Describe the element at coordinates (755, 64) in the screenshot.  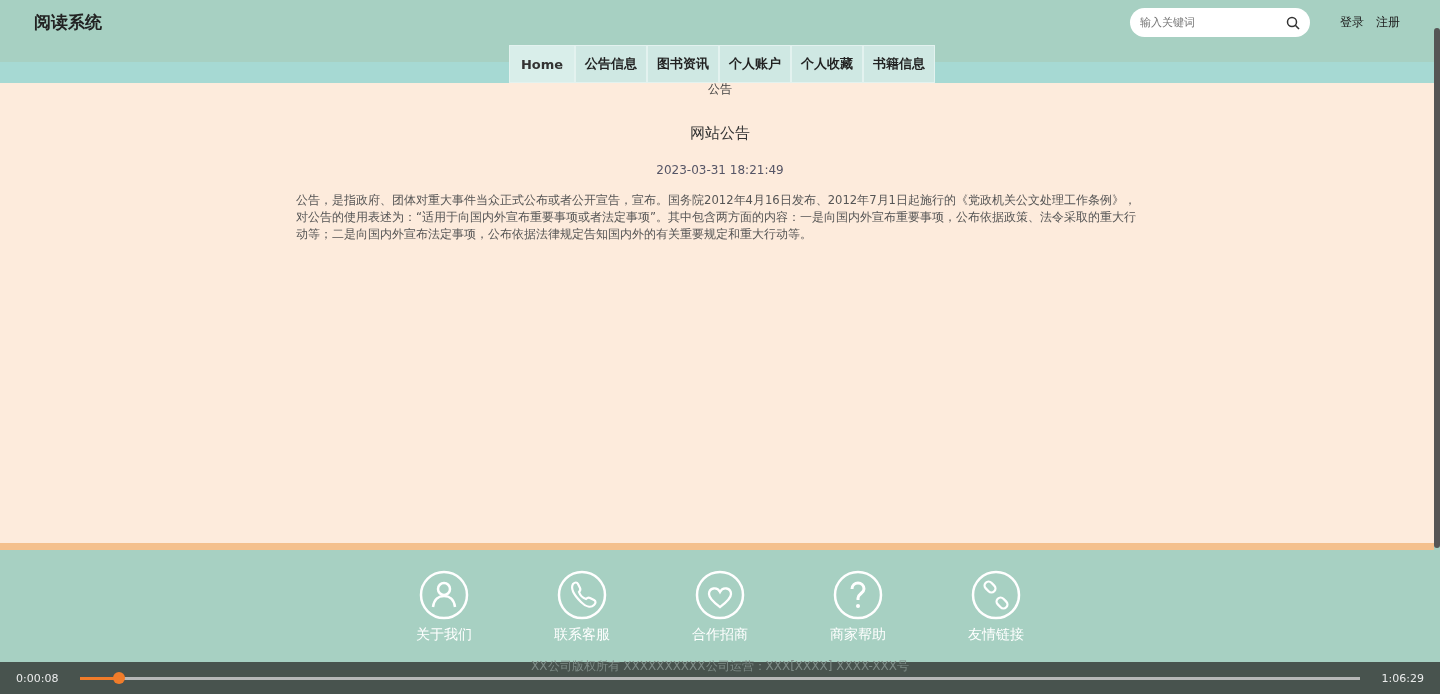
I see `nav-tab: 个人账户` at that location.